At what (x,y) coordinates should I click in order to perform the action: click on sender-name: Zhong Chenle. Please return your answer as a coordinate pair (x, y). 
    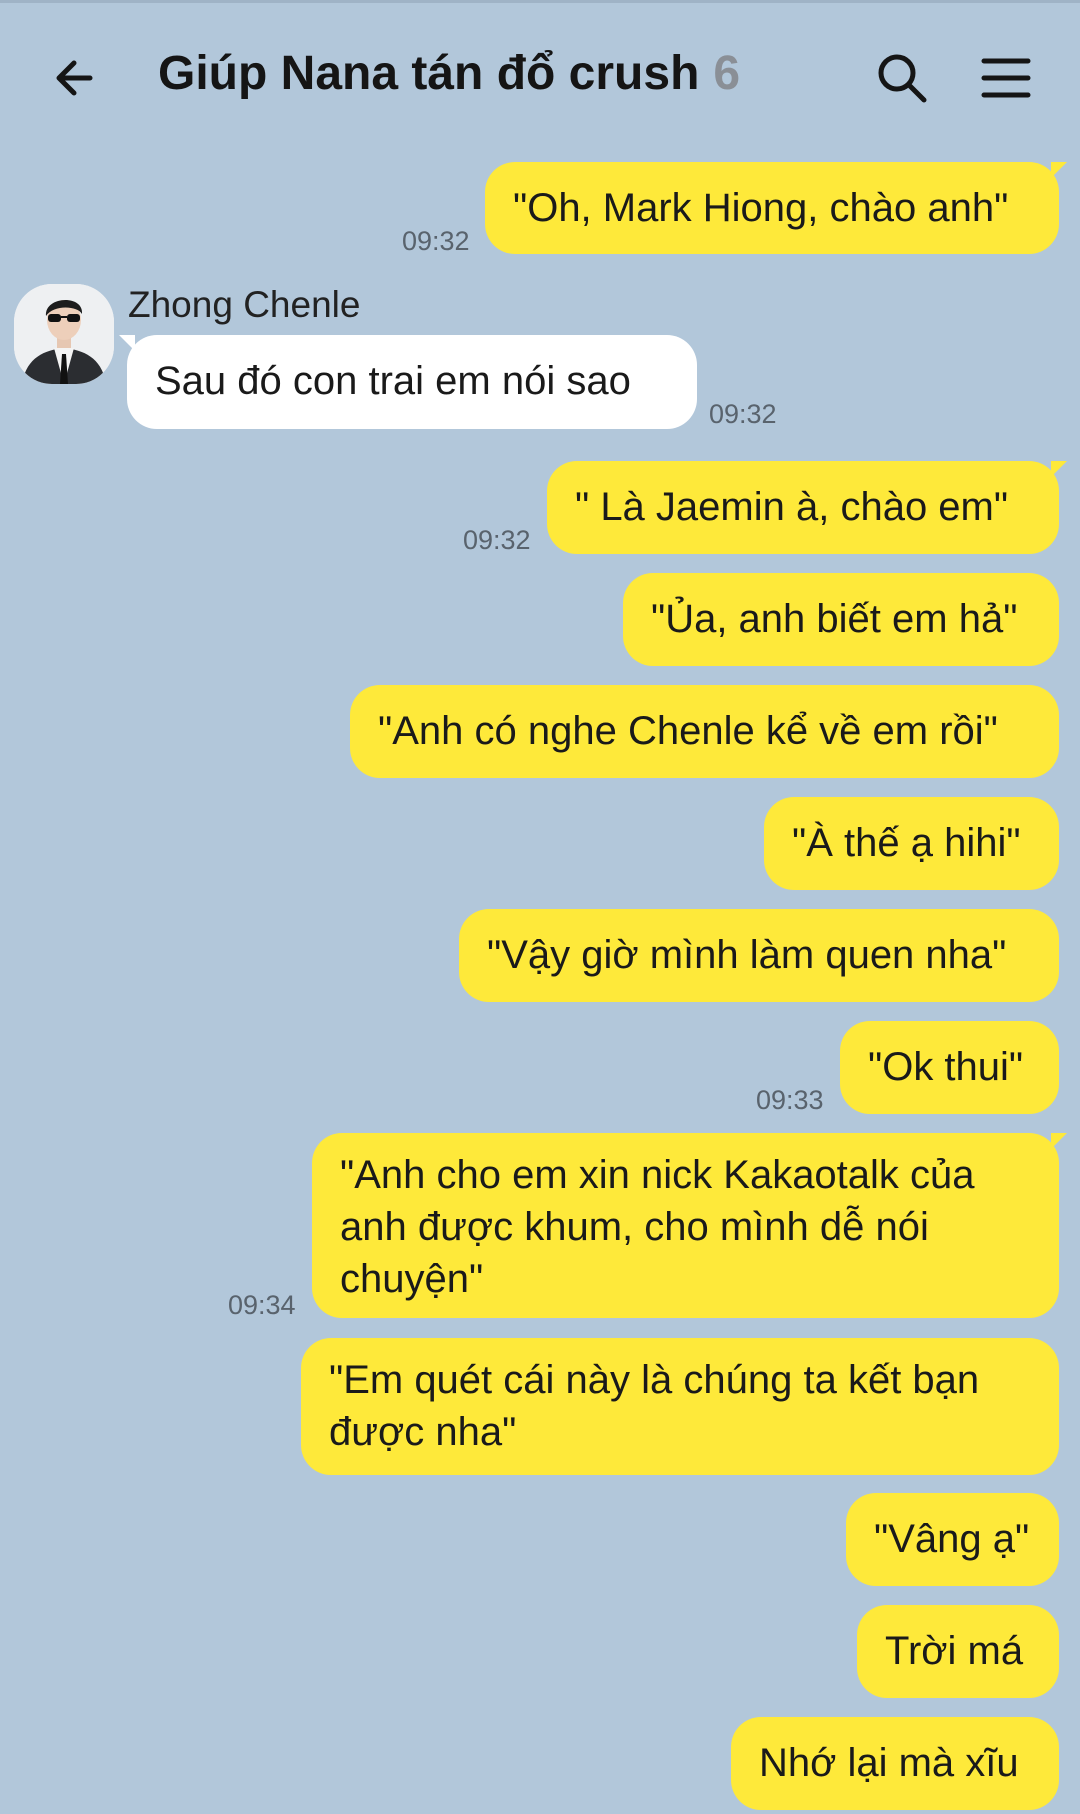
    Looking at the image, I should click on (244, 304).